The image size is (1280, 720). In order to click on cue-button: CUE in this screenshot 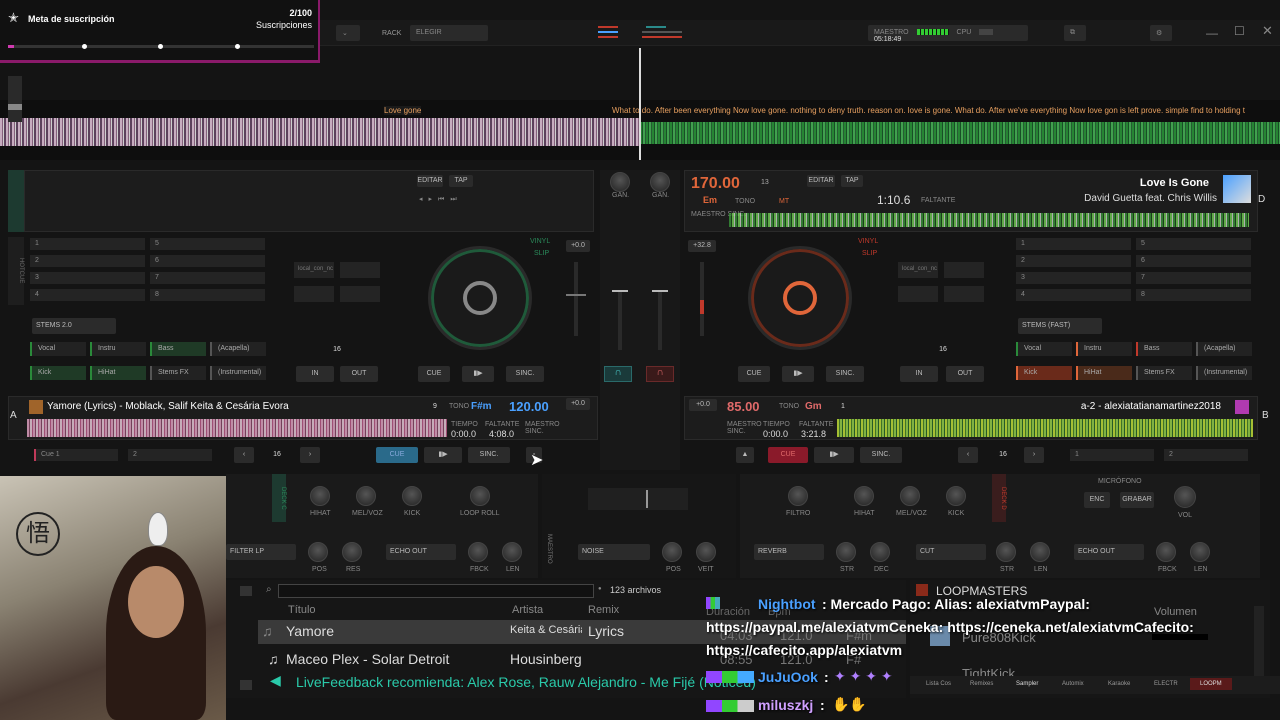, I will do `click(788, 455)`.